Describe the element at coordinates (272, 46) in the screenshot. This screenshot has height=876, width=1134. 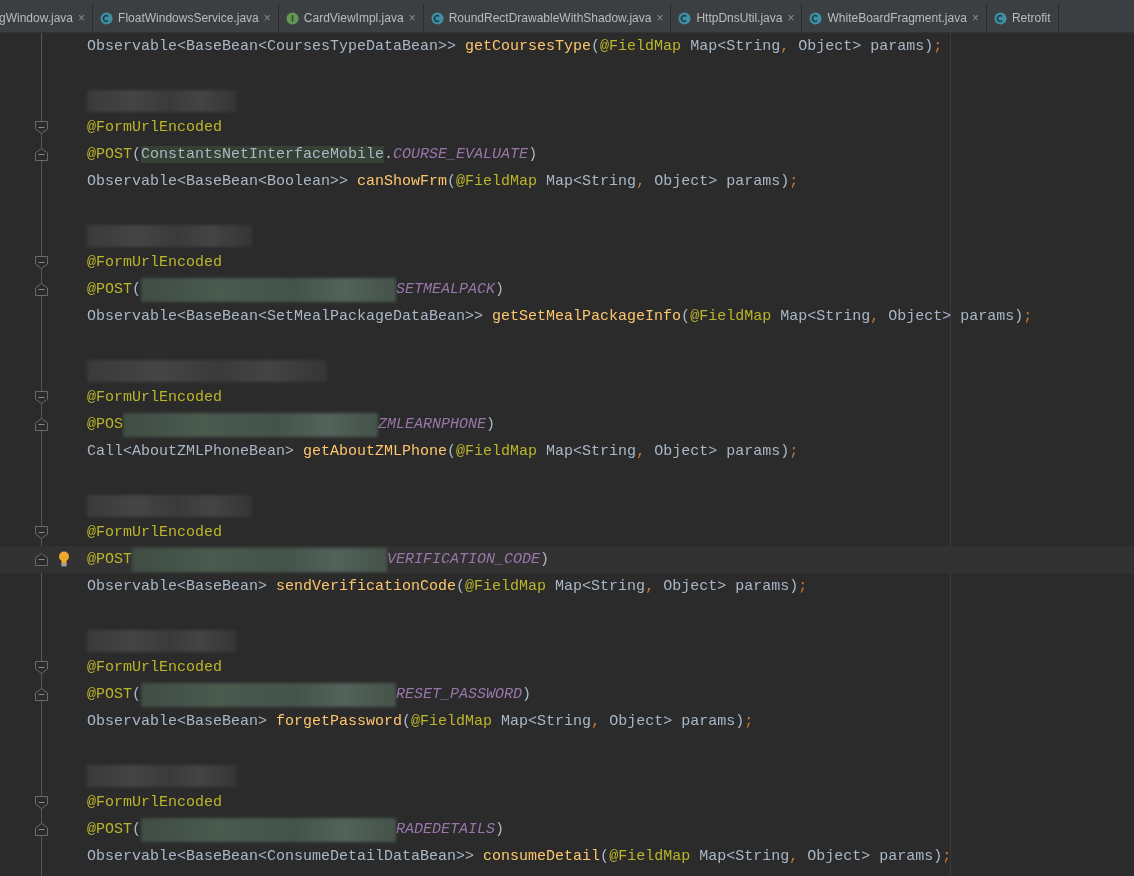
I see `code-token: Observable<BaseBean<CoursesTypeDataBean>>` at that location.